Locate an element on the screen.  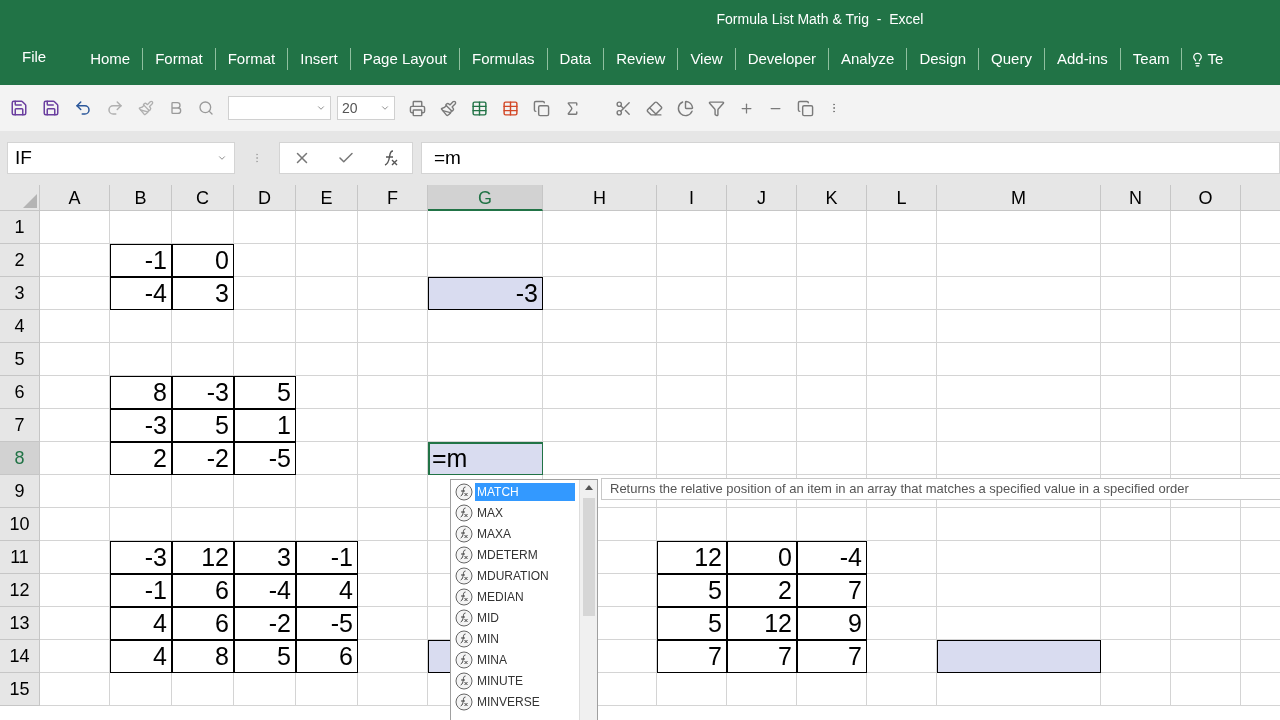
function-suggestion: MDURATION is located at coordinates (515, 575).